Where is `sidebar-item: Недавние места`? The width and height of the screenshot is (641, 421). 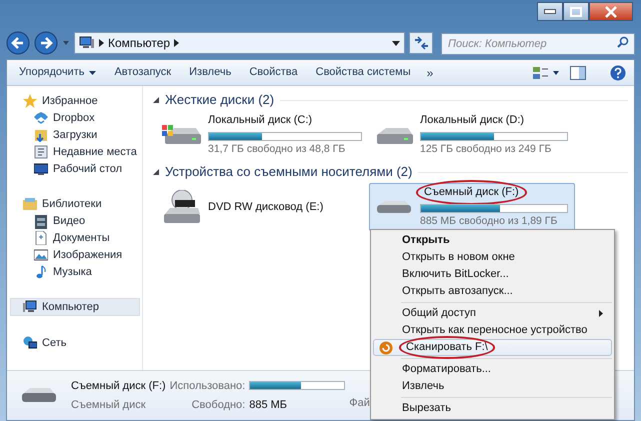 sidebar-item: Недавние места is located at coordinates (75, 152).